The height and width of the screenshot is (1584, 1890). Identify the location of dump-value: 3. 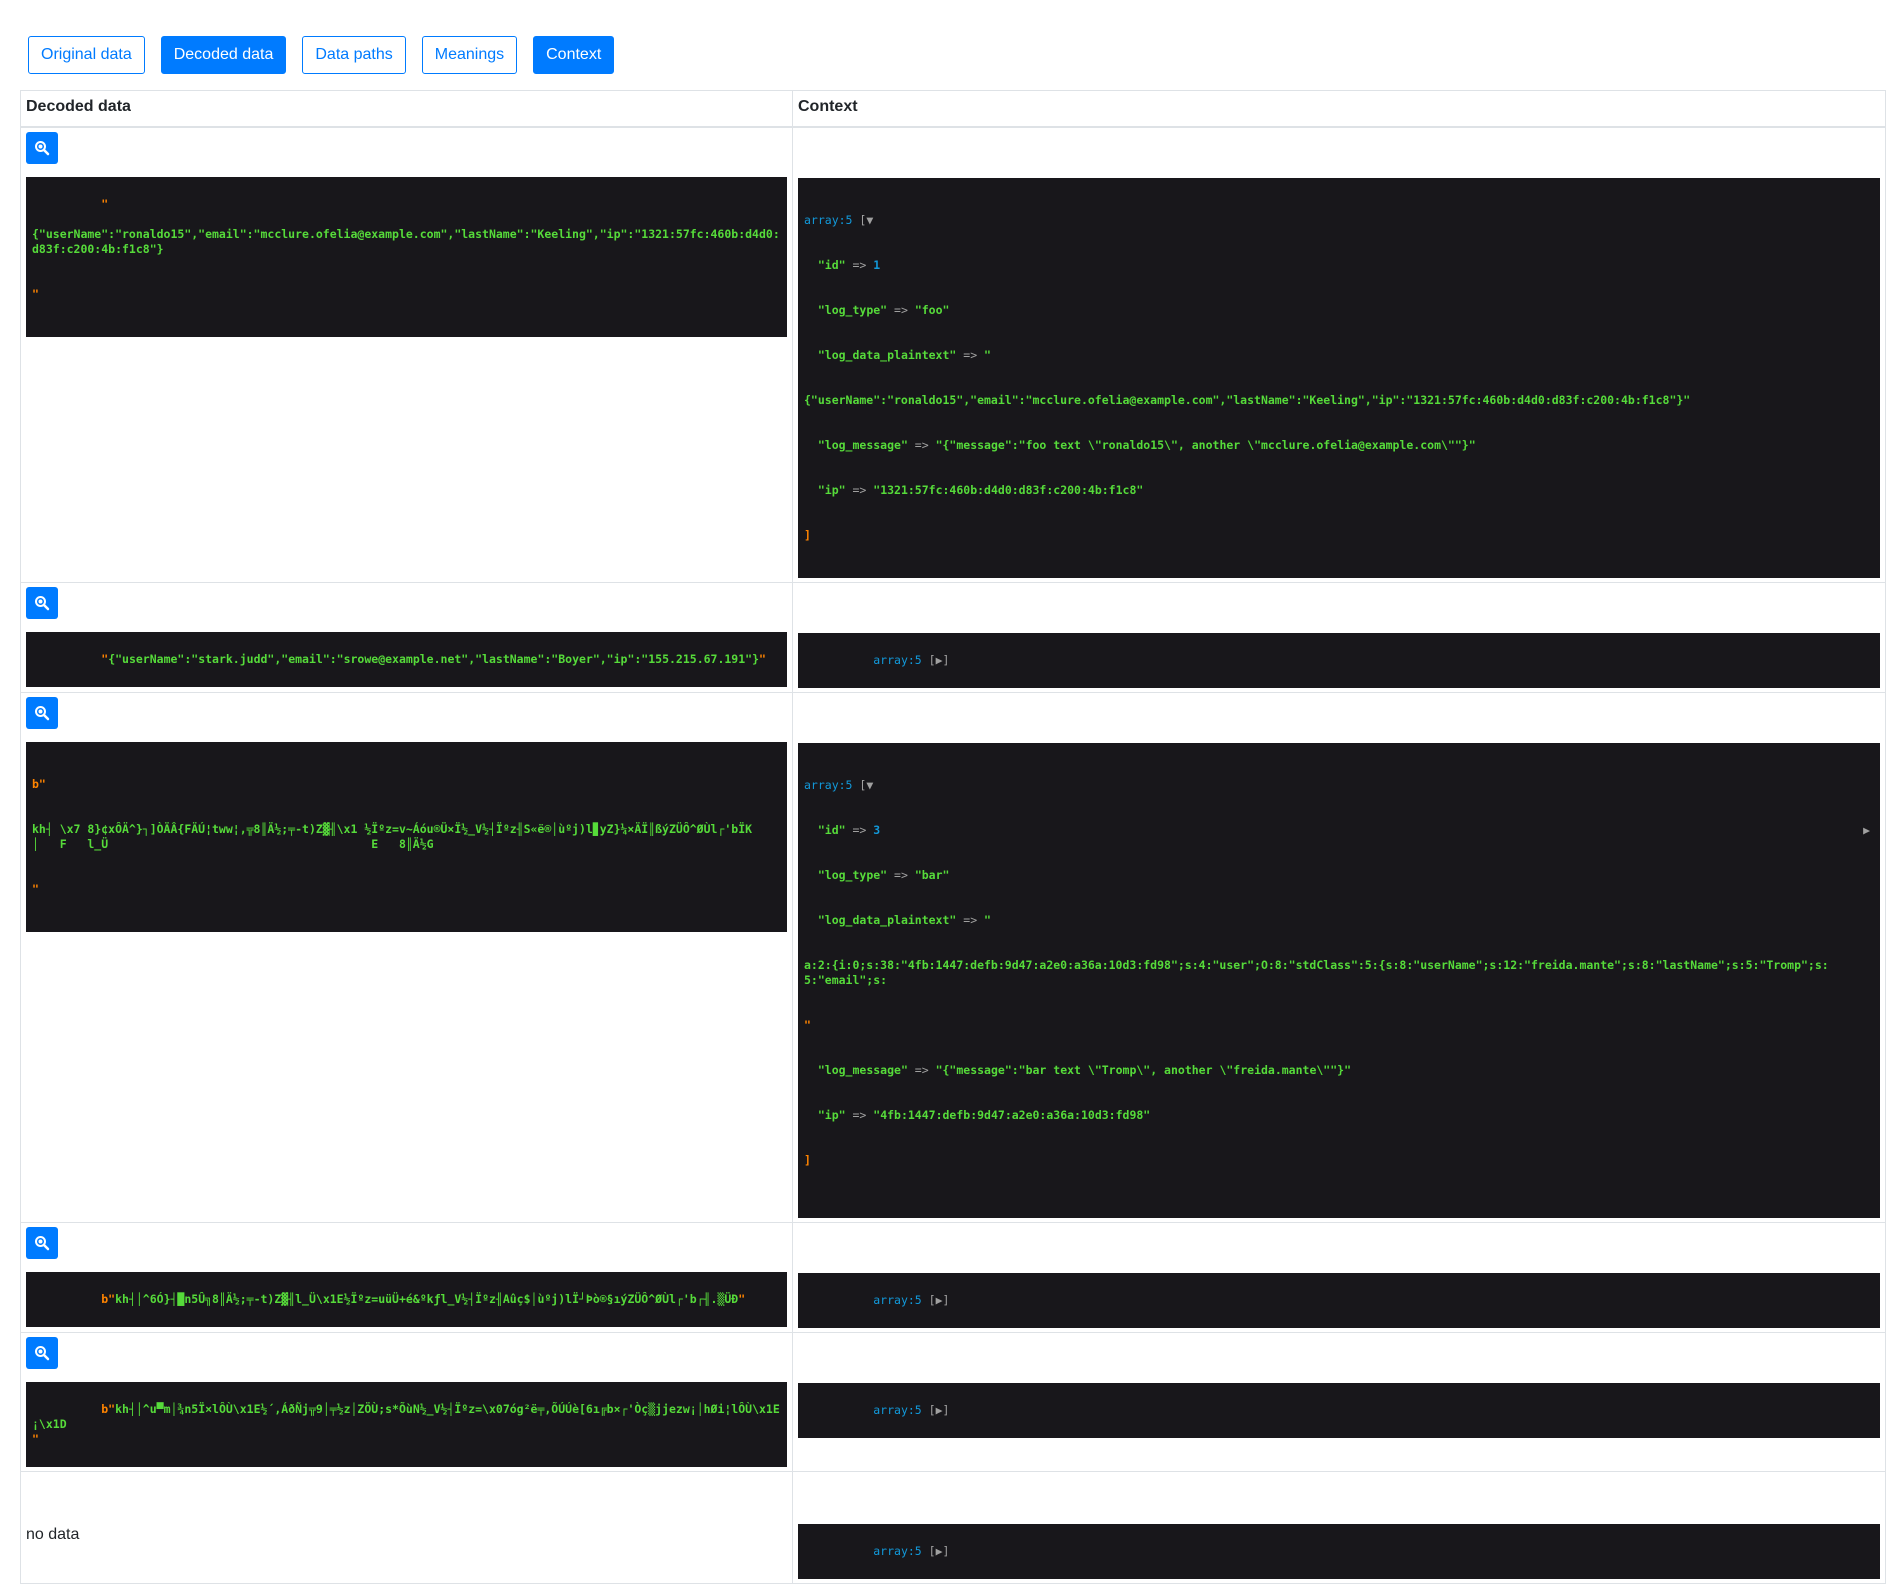
(877, 829).